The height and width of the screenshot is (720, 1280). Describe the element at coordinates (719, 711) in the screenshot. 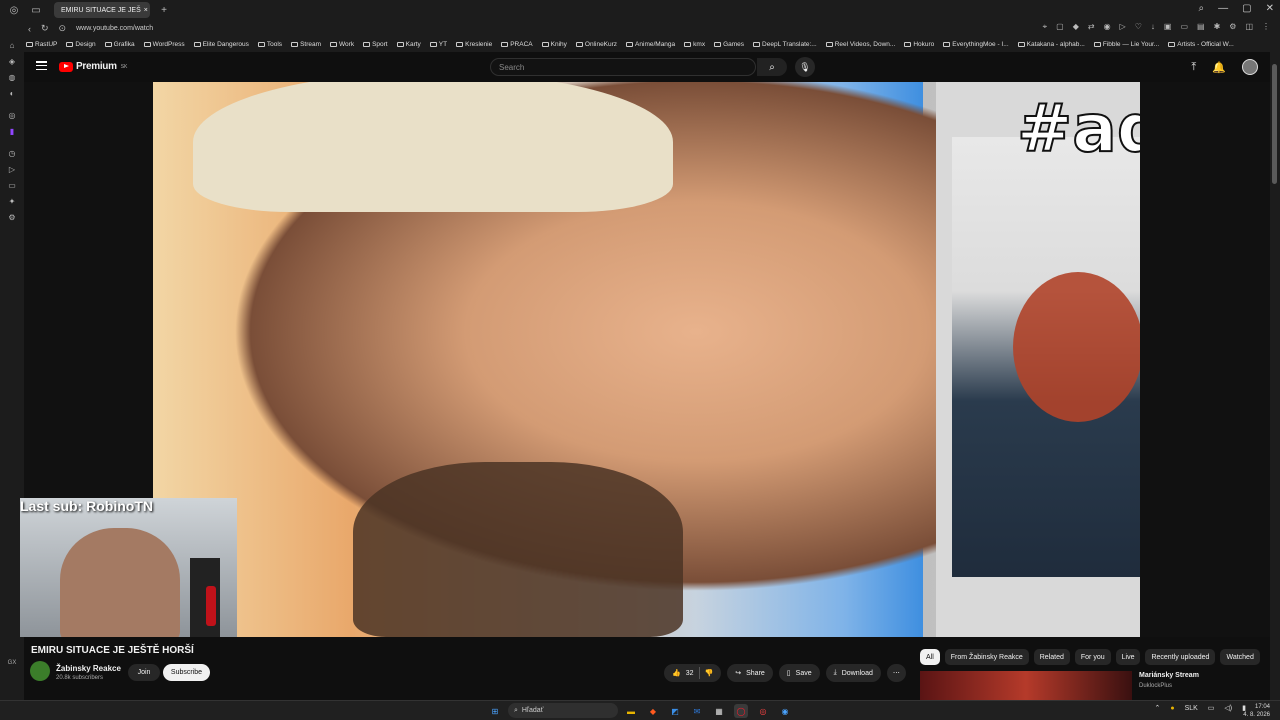

I see `store-icon: ▦` at that location.